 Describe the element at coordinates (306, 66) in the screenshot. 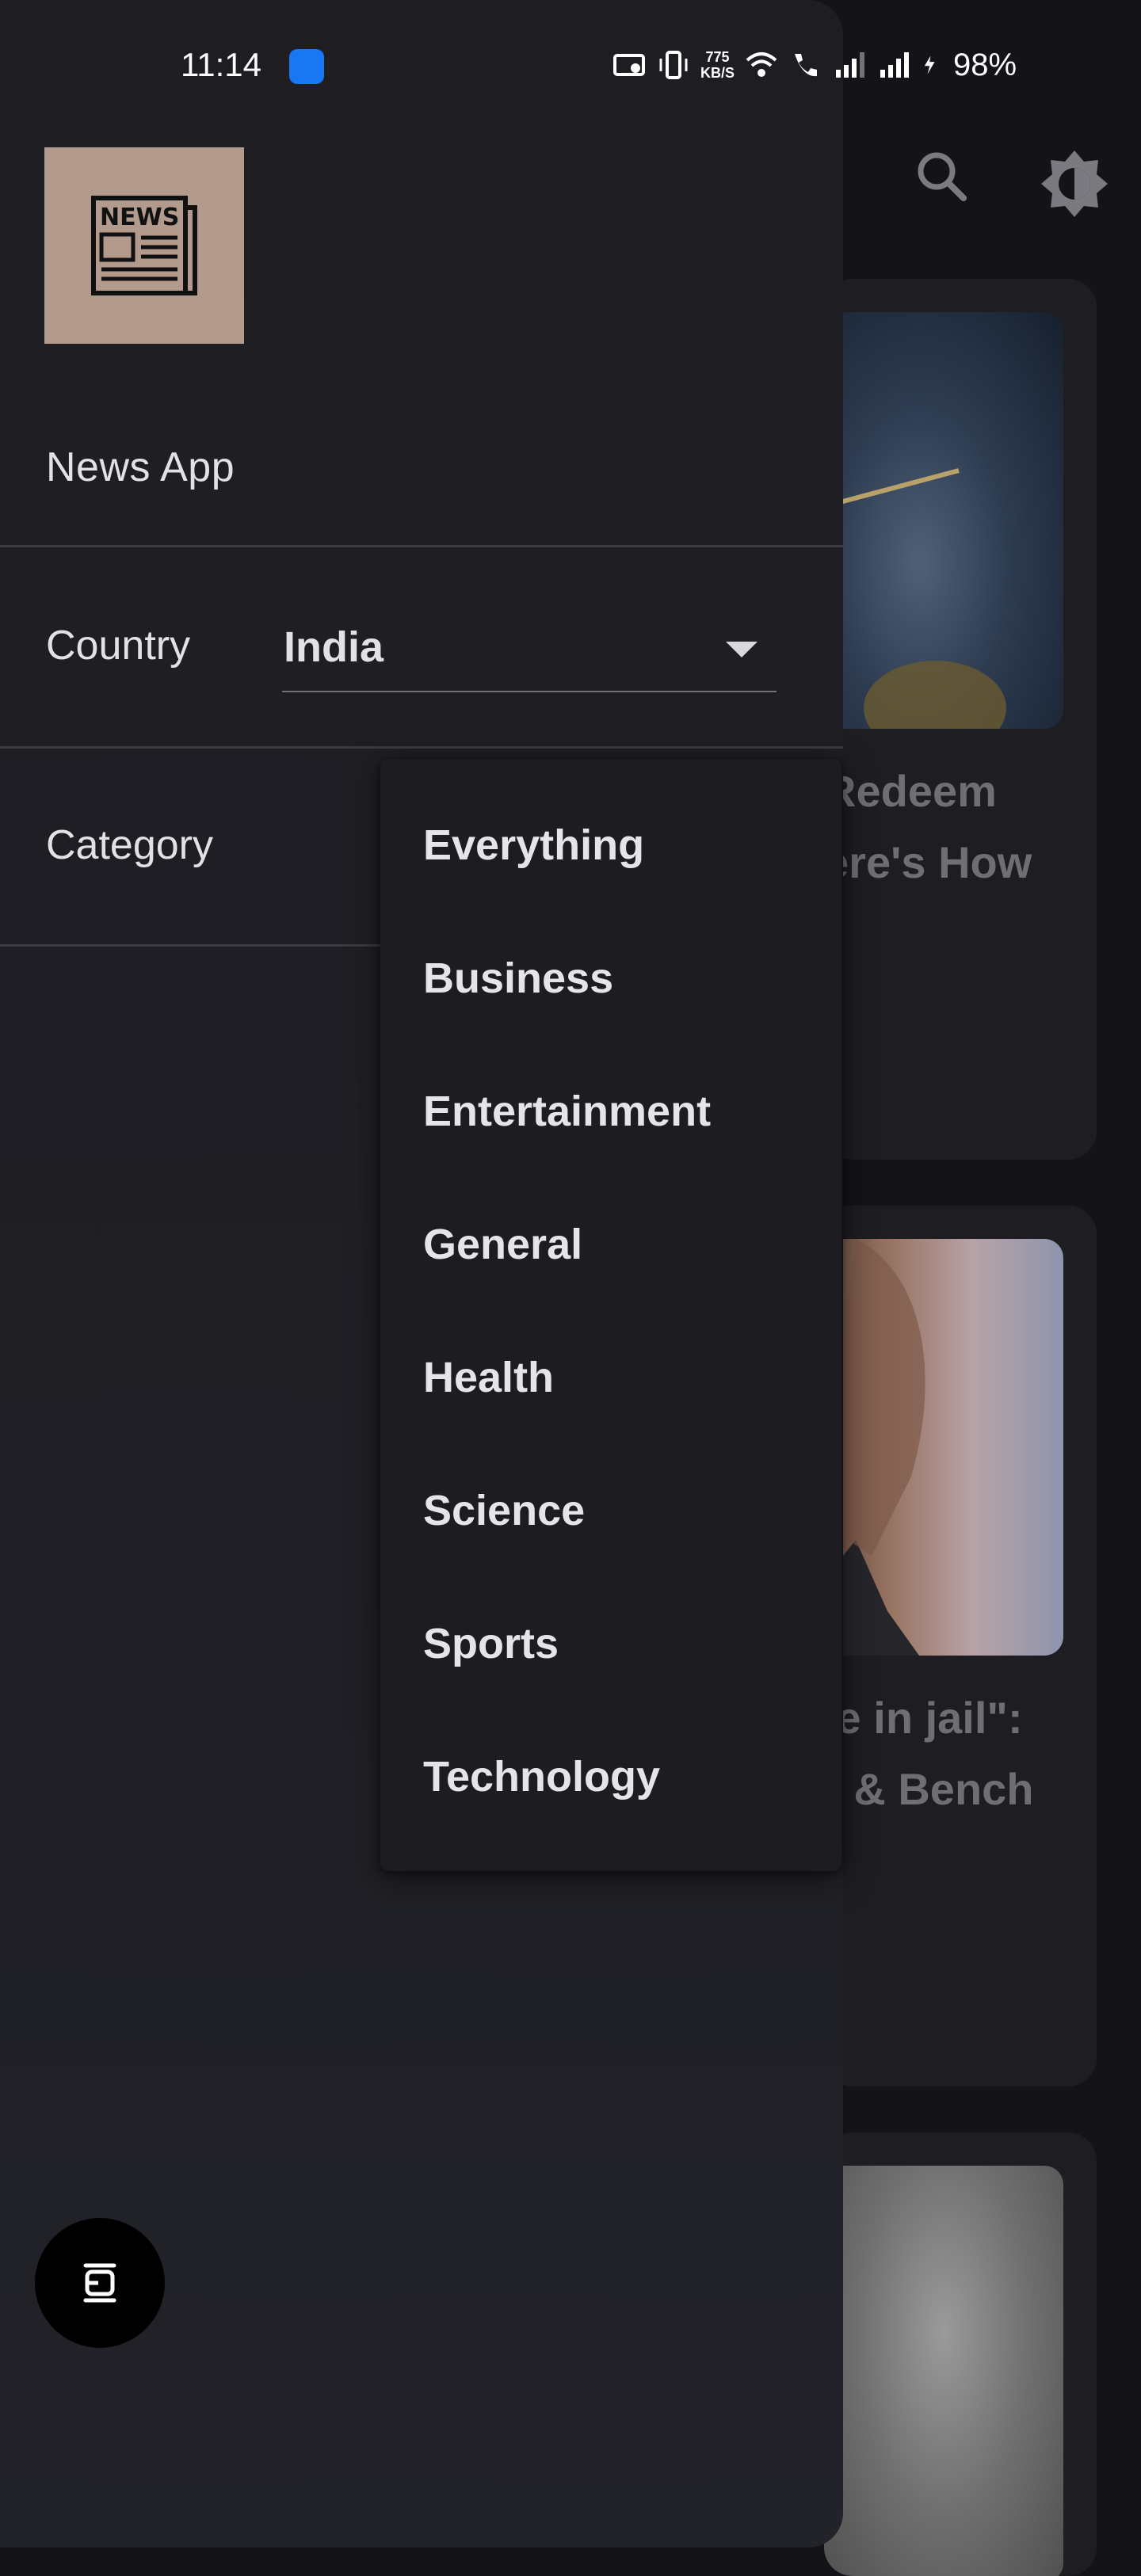

I see `notification-app-icon` at that location.